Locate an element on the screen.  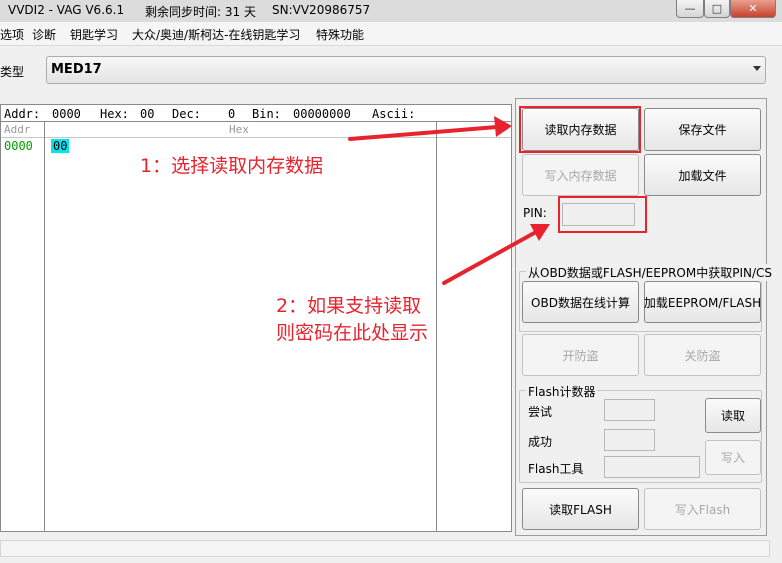
arrow-to-read-memory is located at coordinates (423, 133).